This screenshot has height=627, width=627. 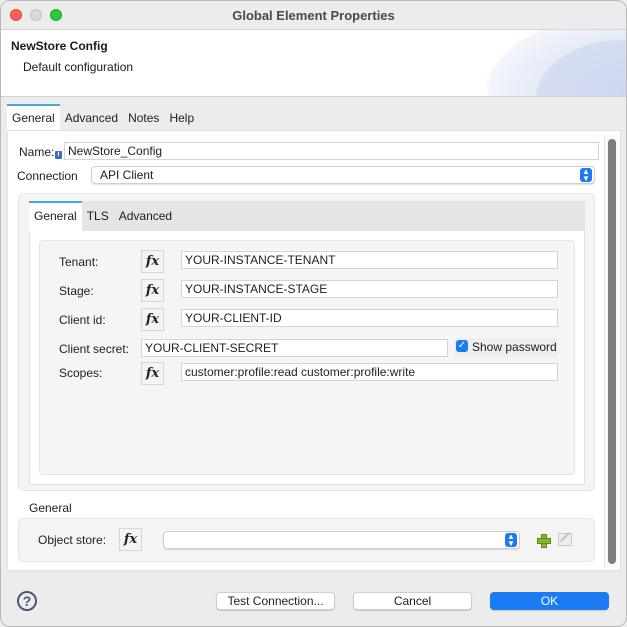 What do you see at coordinates (152, 319) in the screenshot?
I see `client-id-fx-button: fx` at bounding box center [152, 319].